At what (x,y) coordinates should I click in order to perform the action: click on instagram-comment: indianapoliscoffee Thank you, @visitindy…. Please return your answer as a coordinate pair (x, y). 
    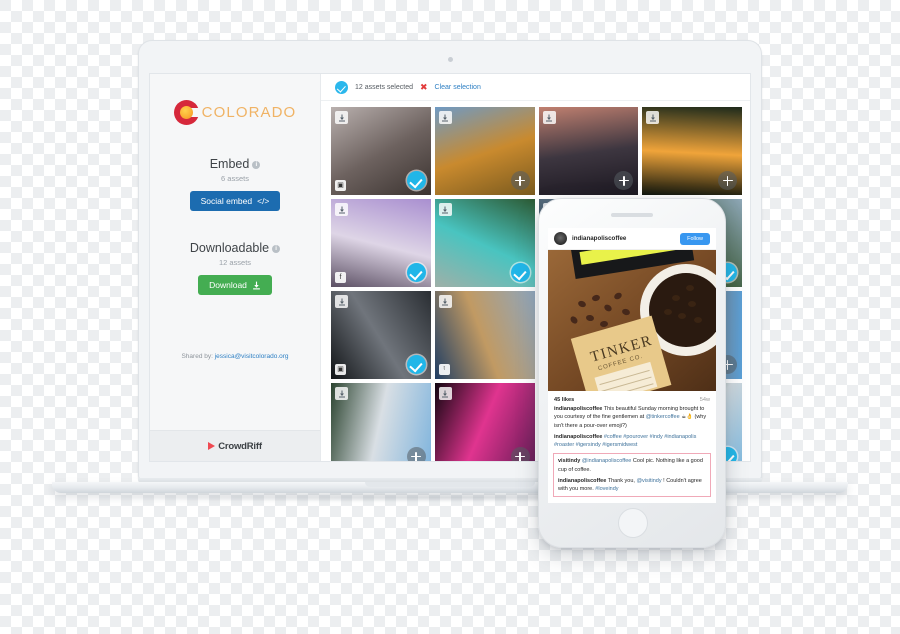
    Looking at the image, I should click on (632, 485).